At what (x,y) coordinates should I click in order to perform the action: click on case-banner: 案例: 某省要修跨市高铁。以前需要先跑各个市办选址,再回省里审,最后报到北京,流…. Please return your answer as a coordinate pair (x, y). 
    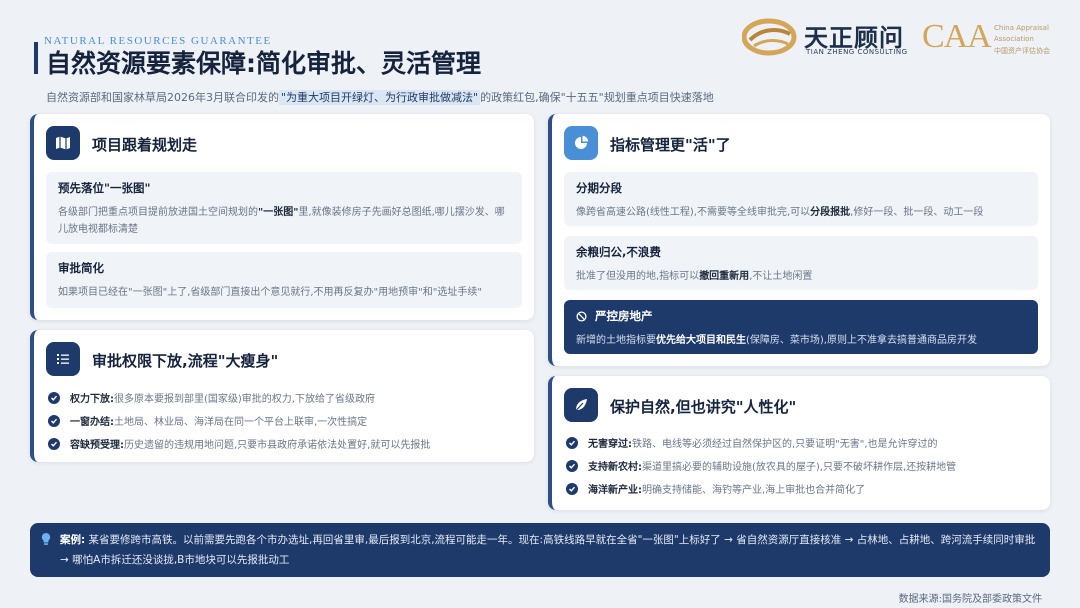
    Looking at the image, I should click on (540, 550).